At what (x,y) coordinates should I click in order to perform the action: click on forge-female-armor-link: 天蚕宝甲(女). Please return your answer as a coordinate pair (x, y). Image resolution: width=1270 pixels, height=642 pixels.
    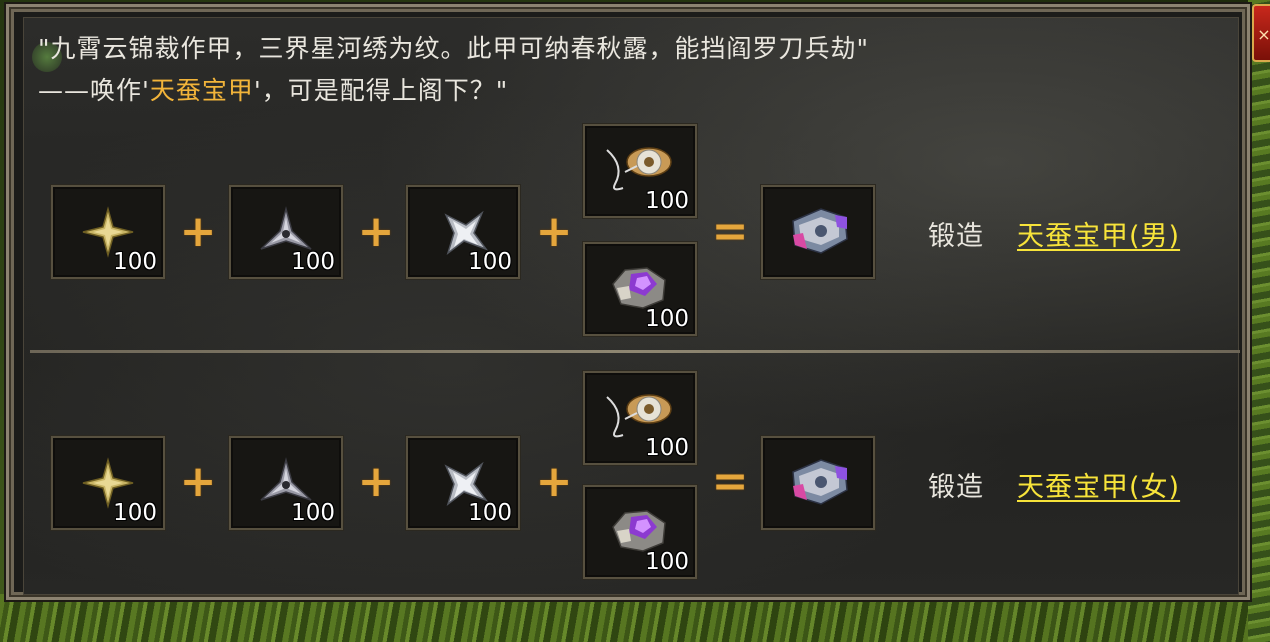
    Looking at the image, I should click on (1098, 484).